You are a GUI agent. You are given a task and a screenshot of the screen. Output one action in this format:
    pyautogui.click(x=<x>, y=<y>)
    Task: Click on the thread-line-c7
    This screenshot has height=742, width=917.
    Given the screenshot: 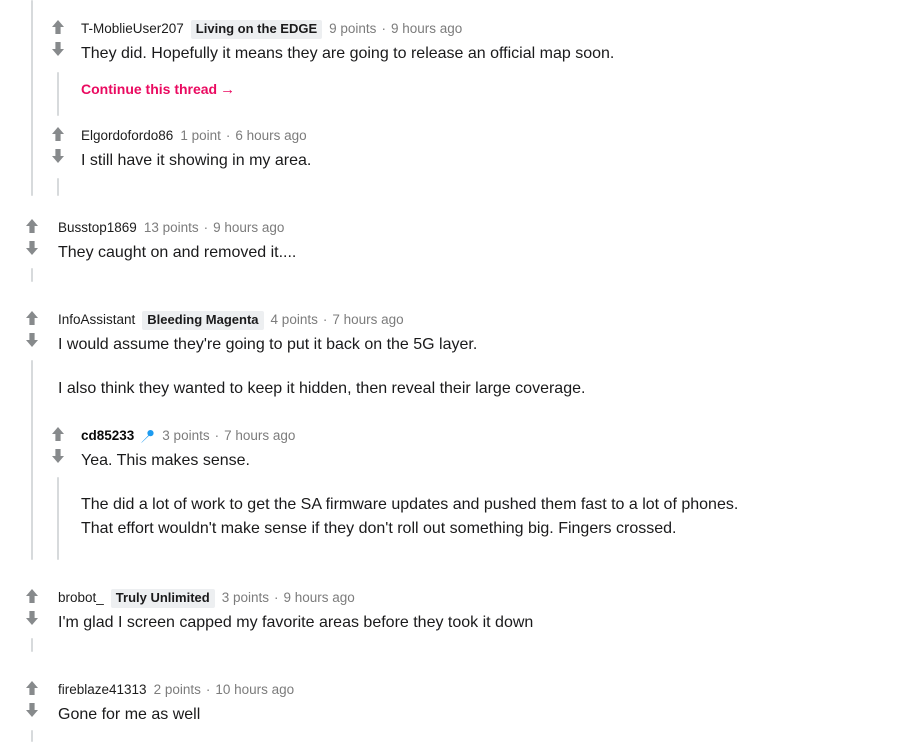 What is the action you would take?
    pyautogui.click(x=32, y=736)
    